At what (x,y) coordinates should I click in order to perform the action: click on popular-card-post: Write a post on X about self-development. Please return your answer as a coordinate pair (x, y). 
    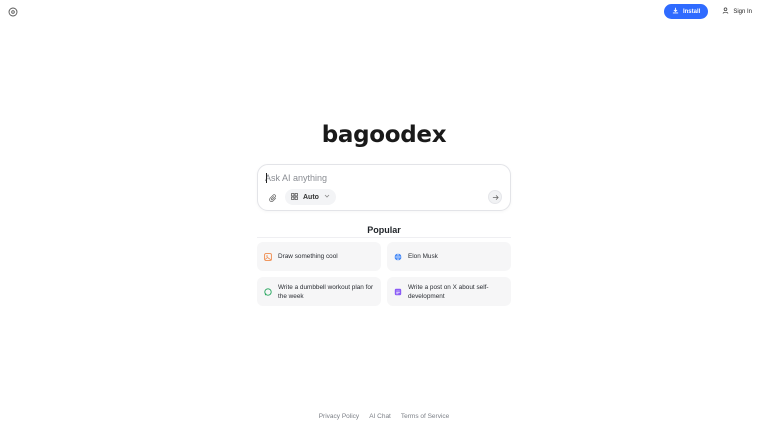
    Looking at the image, I should click on (449, 291).